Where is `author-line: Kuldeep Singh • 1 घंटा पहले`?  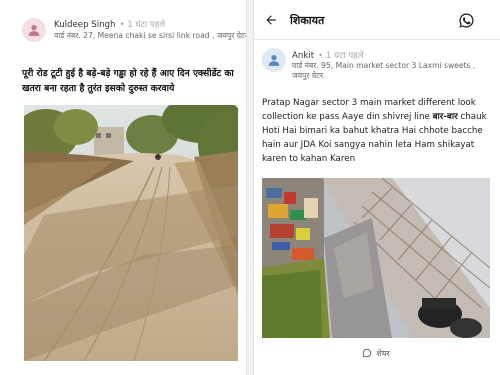 author-line: Kuldeep Singh • 1 घंटा पहले is located at coordinates (109, 24).